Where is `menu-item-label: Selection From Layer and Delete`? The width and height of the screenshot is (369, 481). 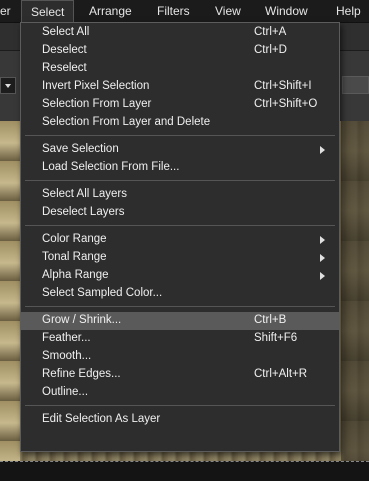 menu-item-label: Selection From Layer and Delete is located at coordinates (126, 122).